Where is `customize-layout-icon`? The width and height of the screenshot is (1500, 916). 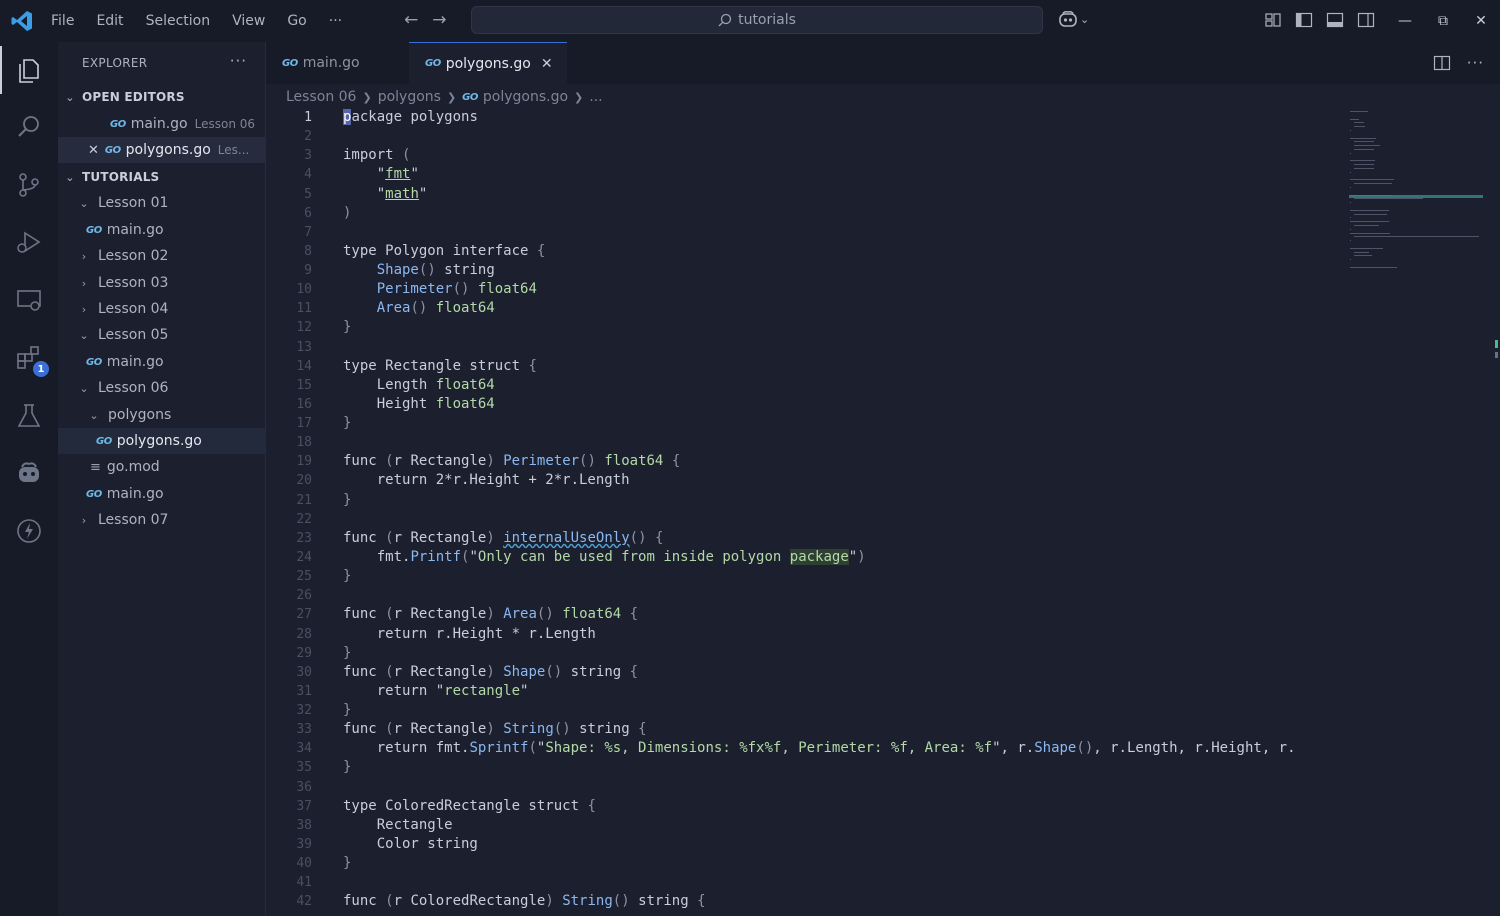
customize-layout-icon is located at coordinates (1273, 20).